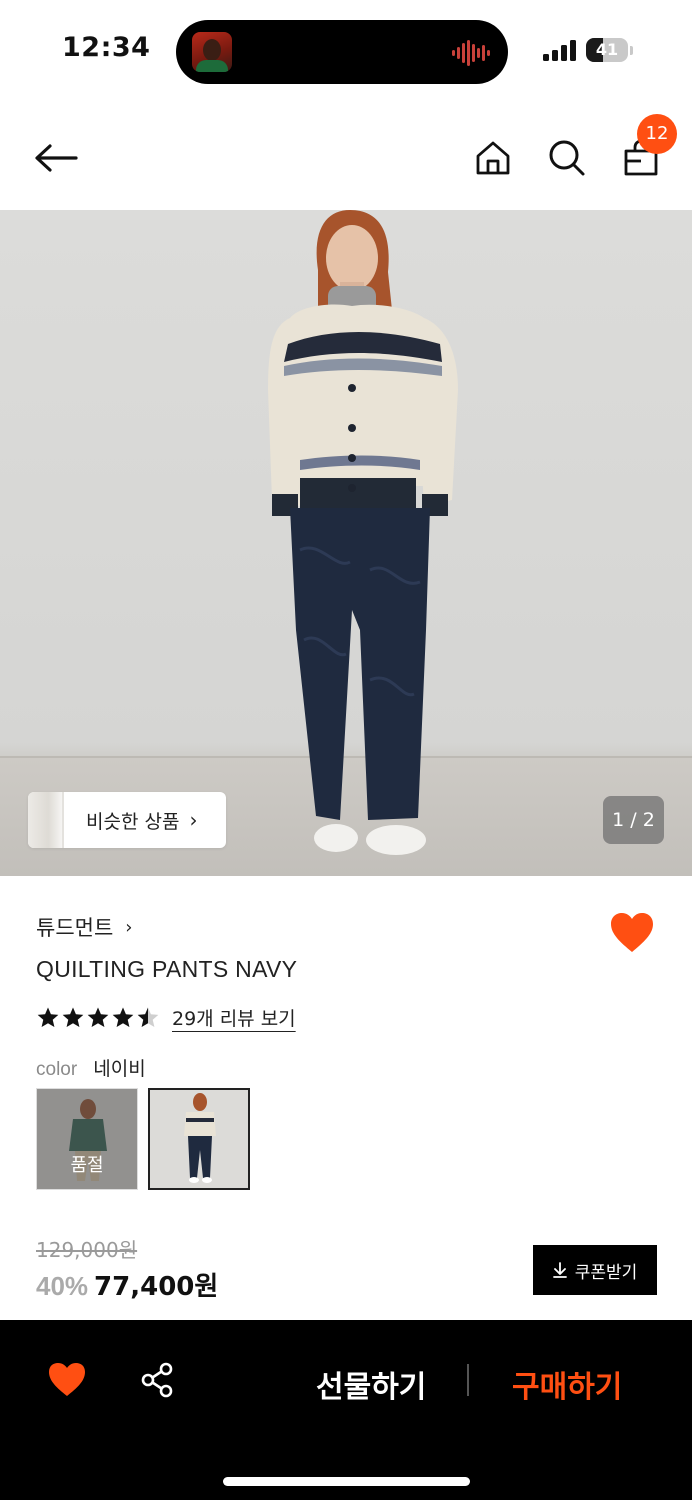 Image resolution: width=692 pixels, height=1500 pixels. I want to click on similar-products-button: 비슷한 상품 ›, so click(127, 820).